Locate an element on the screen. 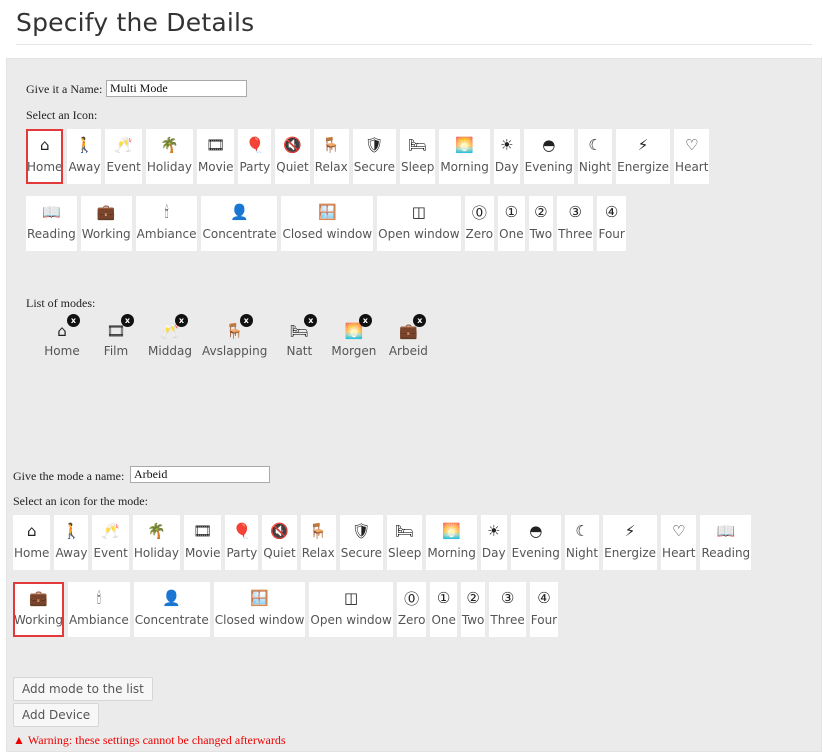 This screenshot has width=823, height=752. icon-label: Holiday is located at coordinates (169, 167).